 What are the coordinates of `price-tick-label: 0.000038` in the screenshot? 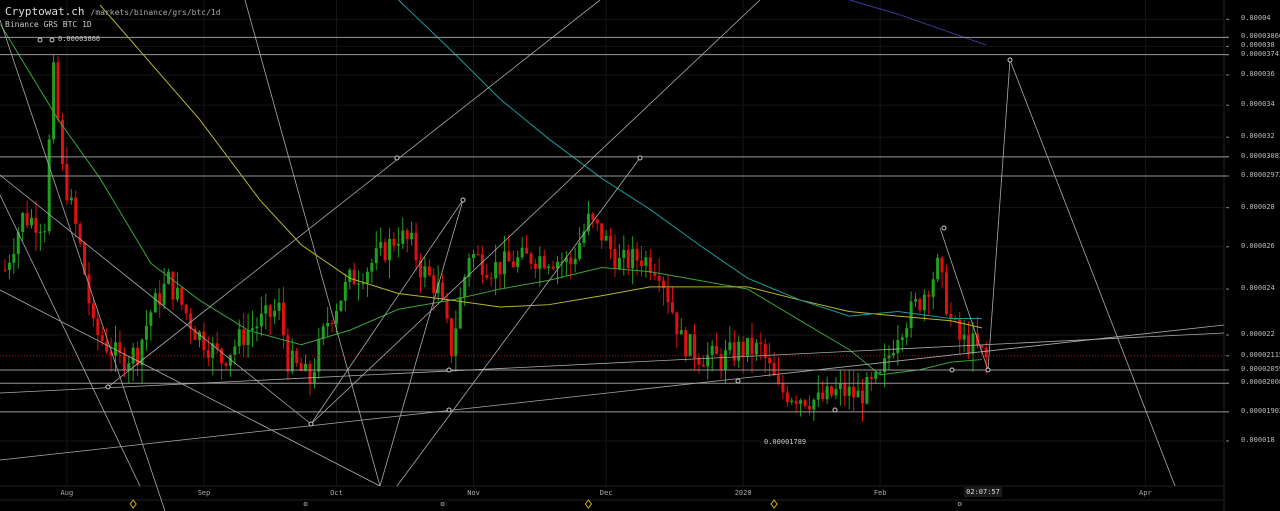 It's located at (1258, 45).